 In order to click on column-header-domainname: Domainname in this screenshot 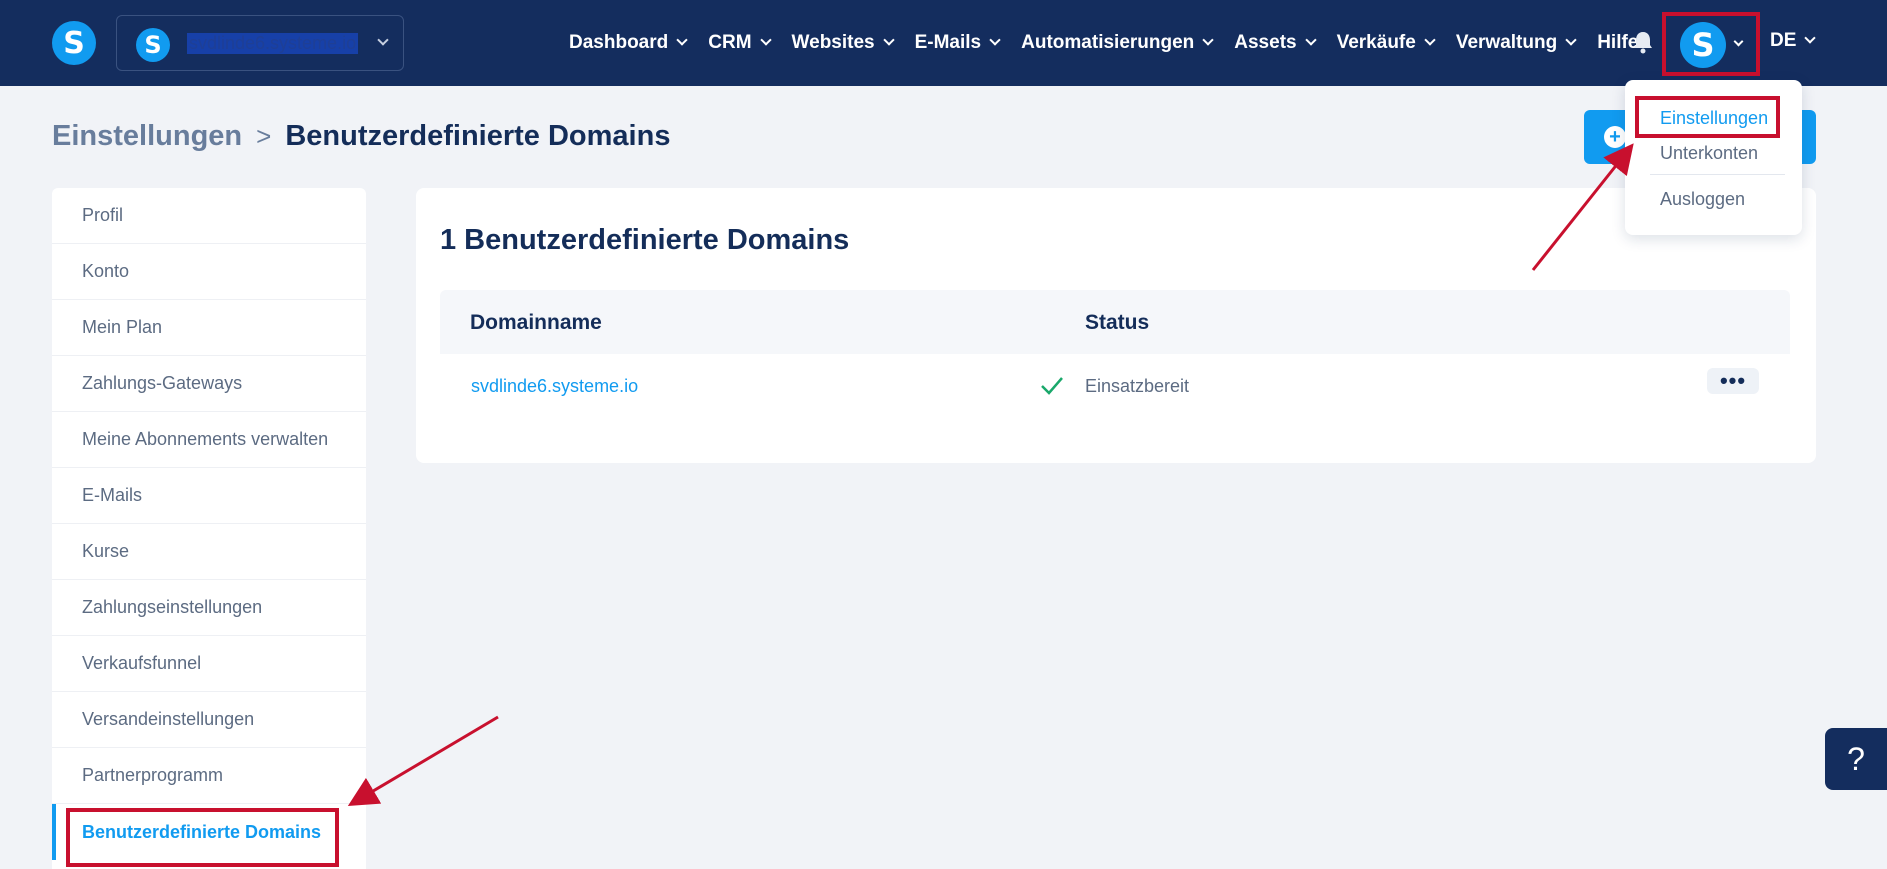, I will do `click(536, 322)`.